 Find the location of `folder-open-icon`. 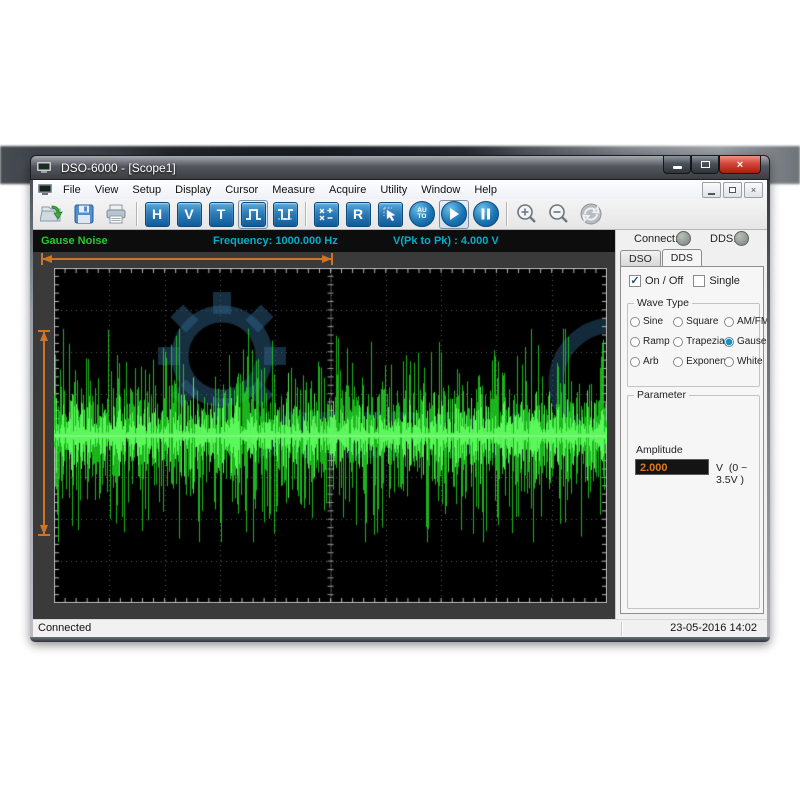

folder-open-icon is located at coordinates (51, 213).